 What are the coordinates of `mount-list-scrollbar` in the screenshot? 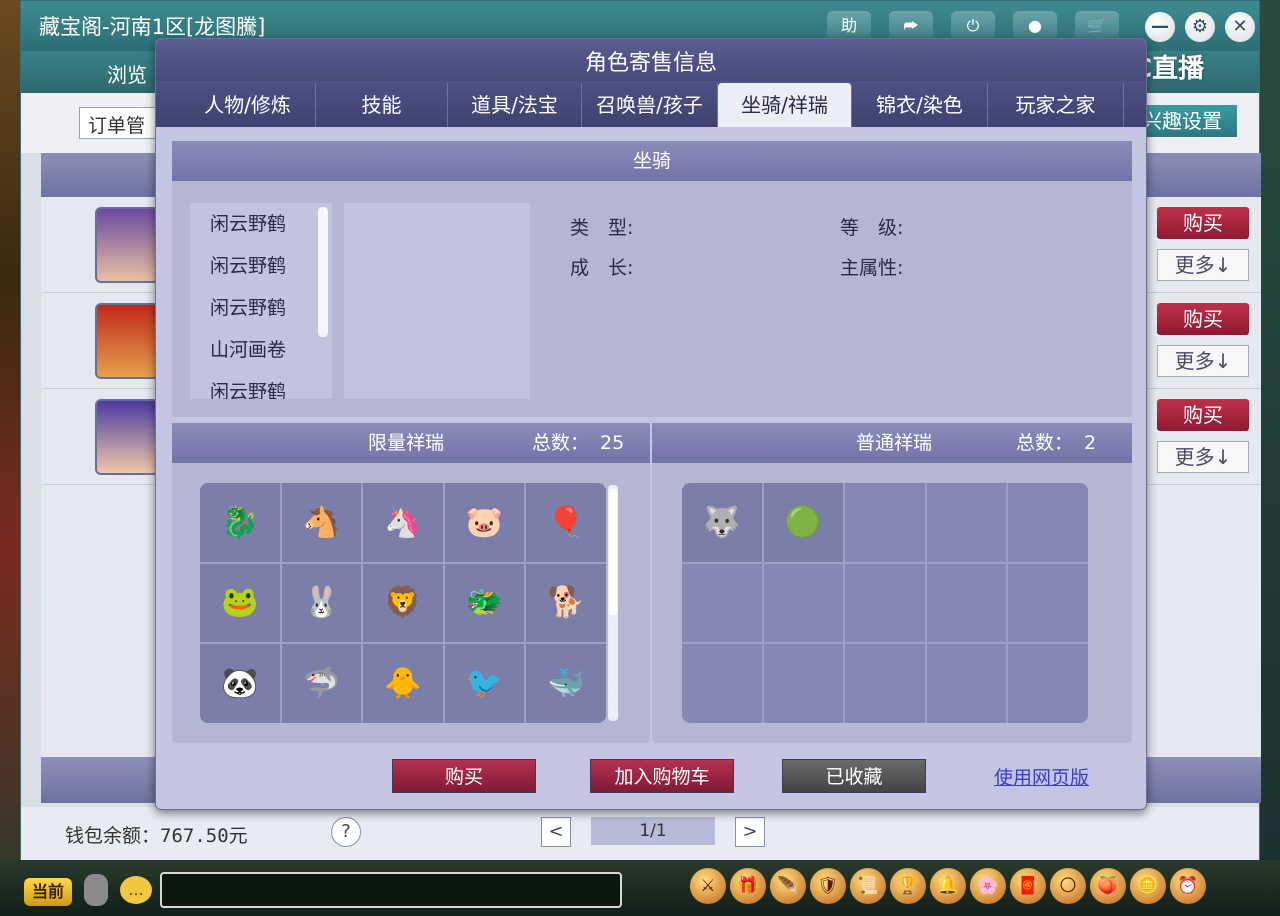 It's located at (323, 272).